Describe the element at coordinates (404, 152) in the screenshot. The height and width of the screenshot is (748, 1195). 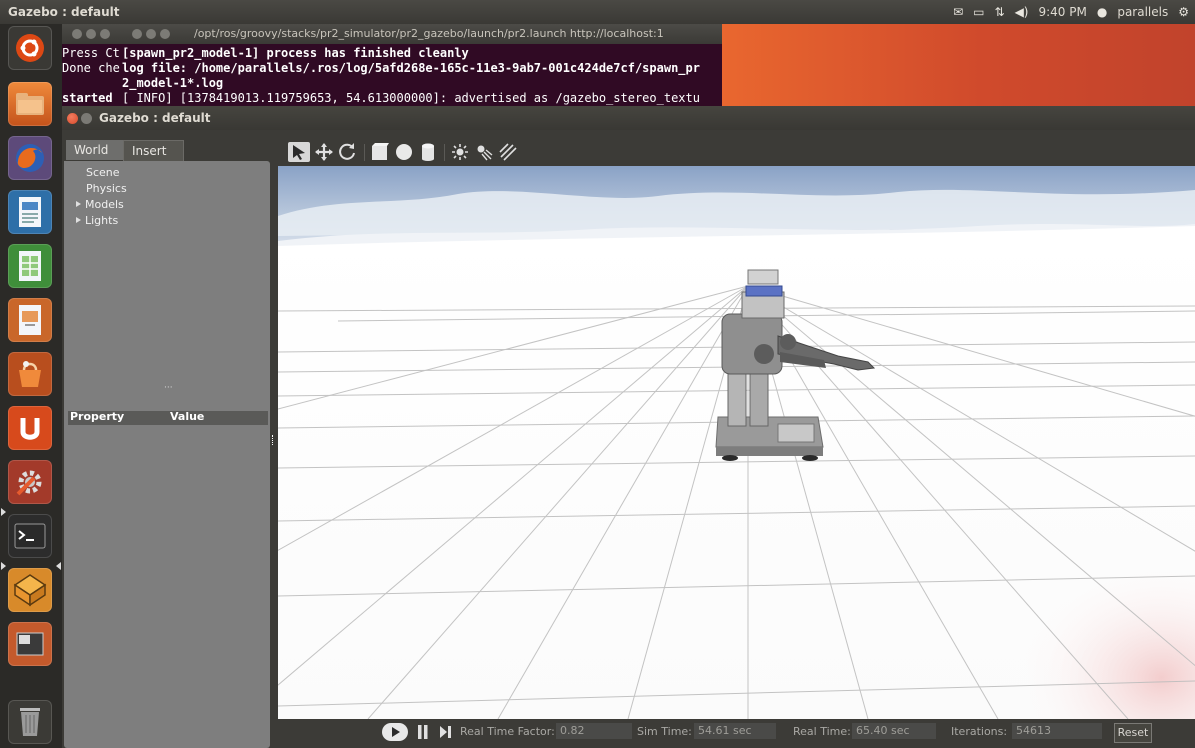
I see `sphere-icon` at that location.